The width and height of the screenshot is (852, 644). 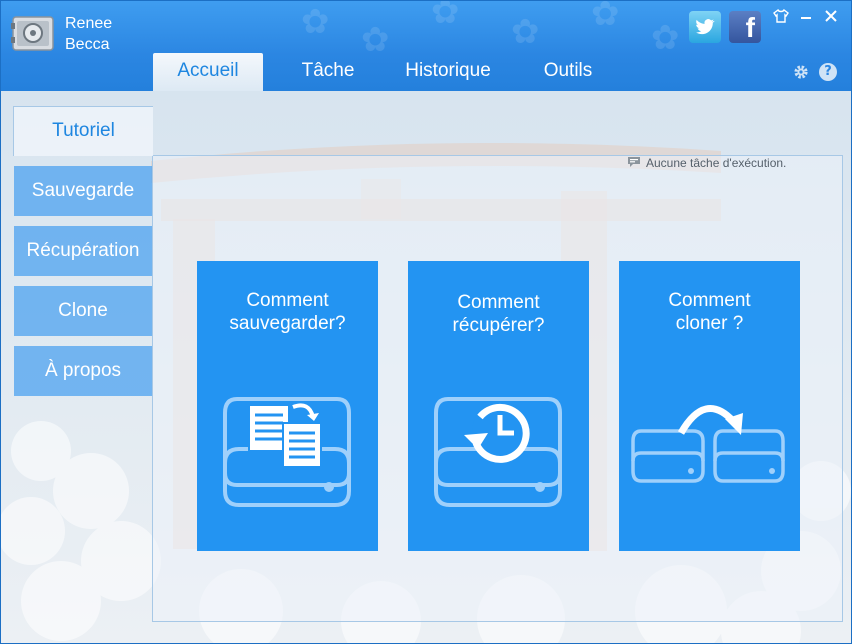 What do you see at coordinates (32, 33) in the screenshot?
I see `app-logo-icon` at bounding box center [32, 33].